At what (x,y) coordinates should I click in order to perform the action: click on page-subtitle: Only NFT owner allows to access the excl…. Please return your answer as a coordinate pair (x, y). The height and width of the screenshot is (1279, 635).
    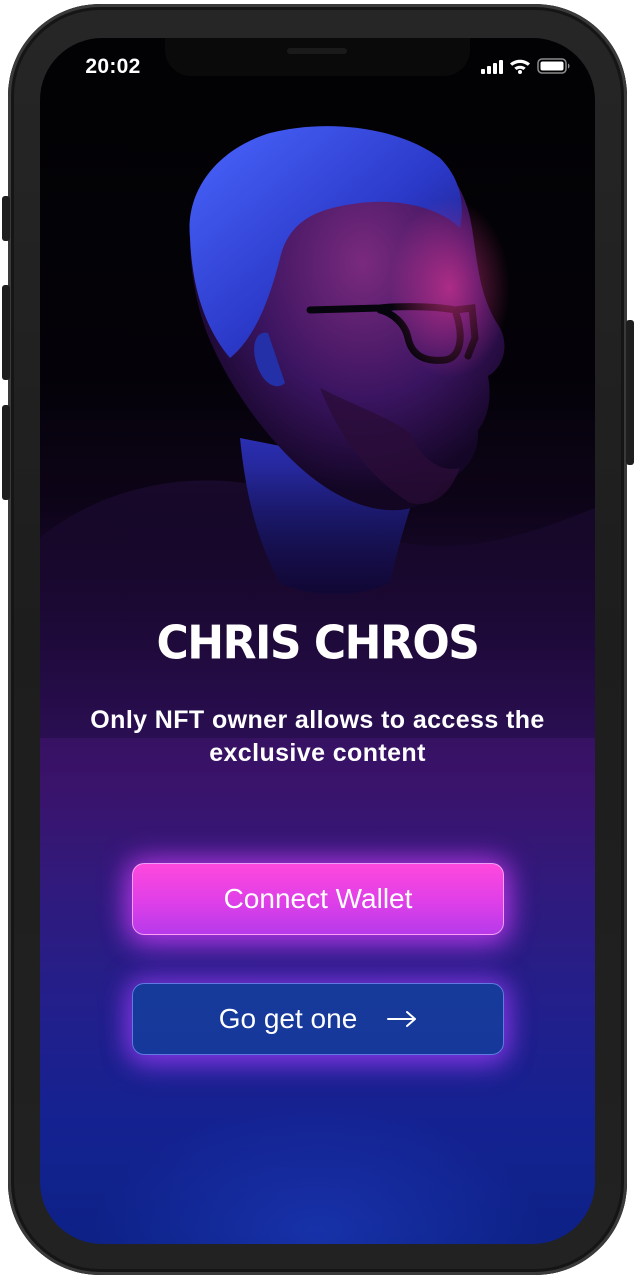
    Looking at the image, I should click on (317, 736).